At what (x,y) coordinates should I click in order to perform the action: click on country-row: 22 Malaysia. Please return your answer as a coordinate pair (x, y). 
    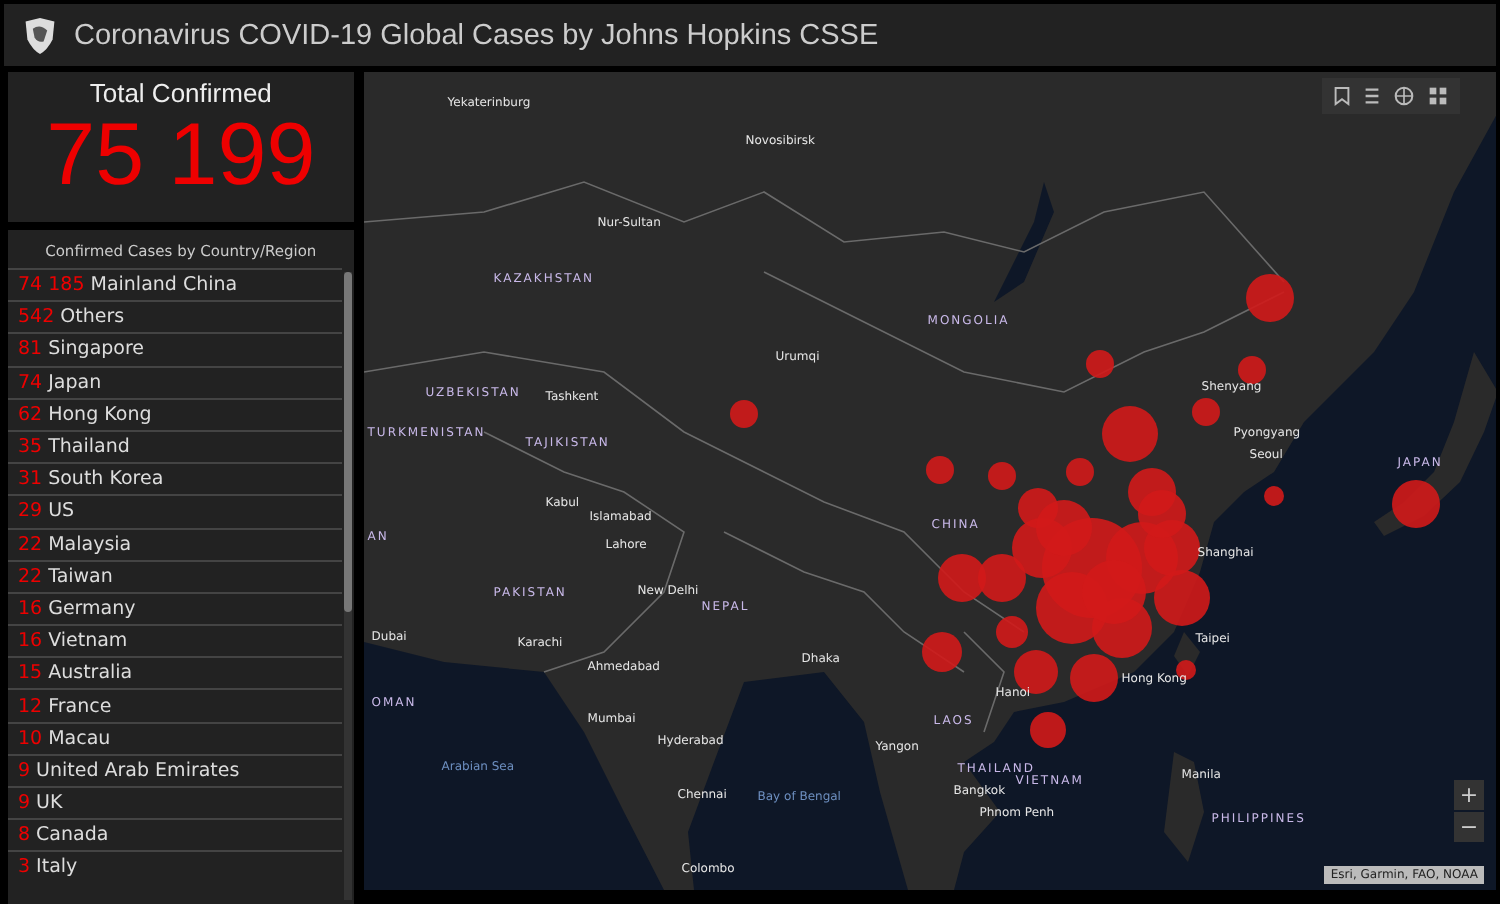
    Looking at the image, I should click on (175, 543).